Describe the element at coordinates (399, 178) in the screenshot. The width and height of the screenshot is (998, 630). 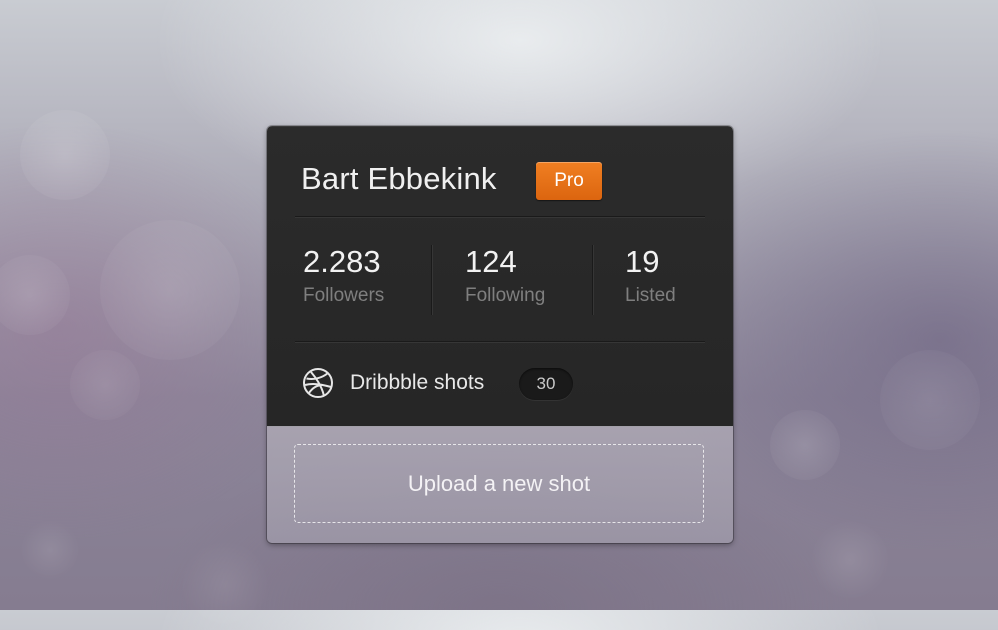
I see `profile-name: Bart Ebbekink` at that location.